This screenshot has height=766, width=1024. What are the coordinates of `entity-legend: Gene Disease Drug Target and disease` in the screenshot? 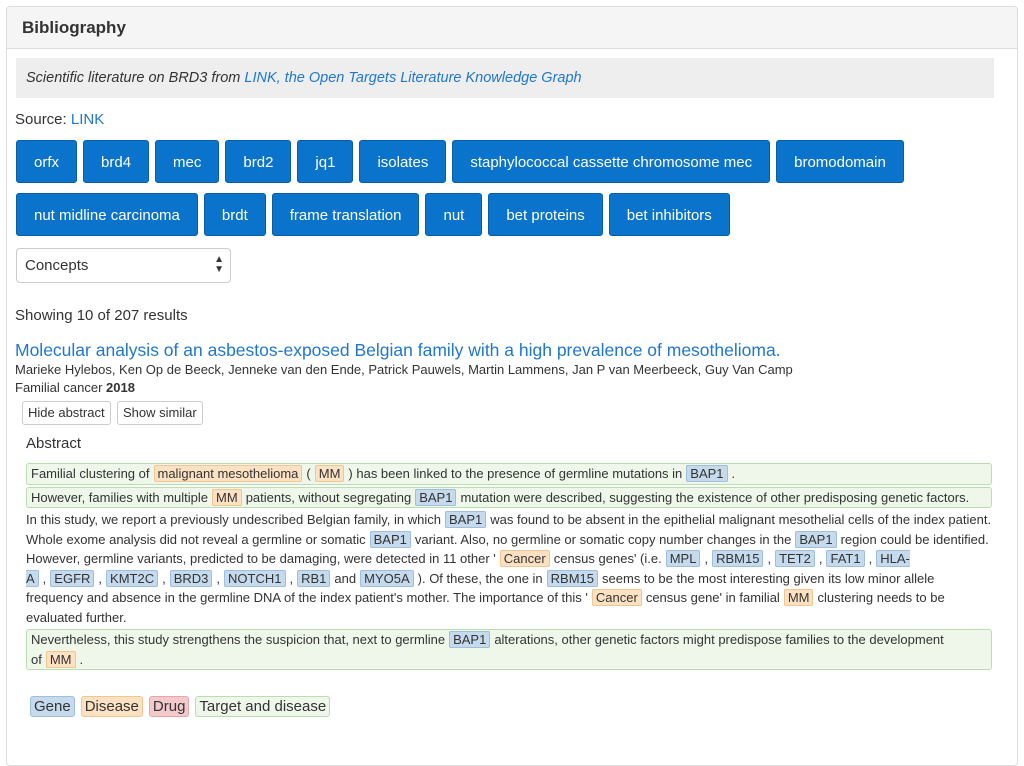 It's located at (183, 706).